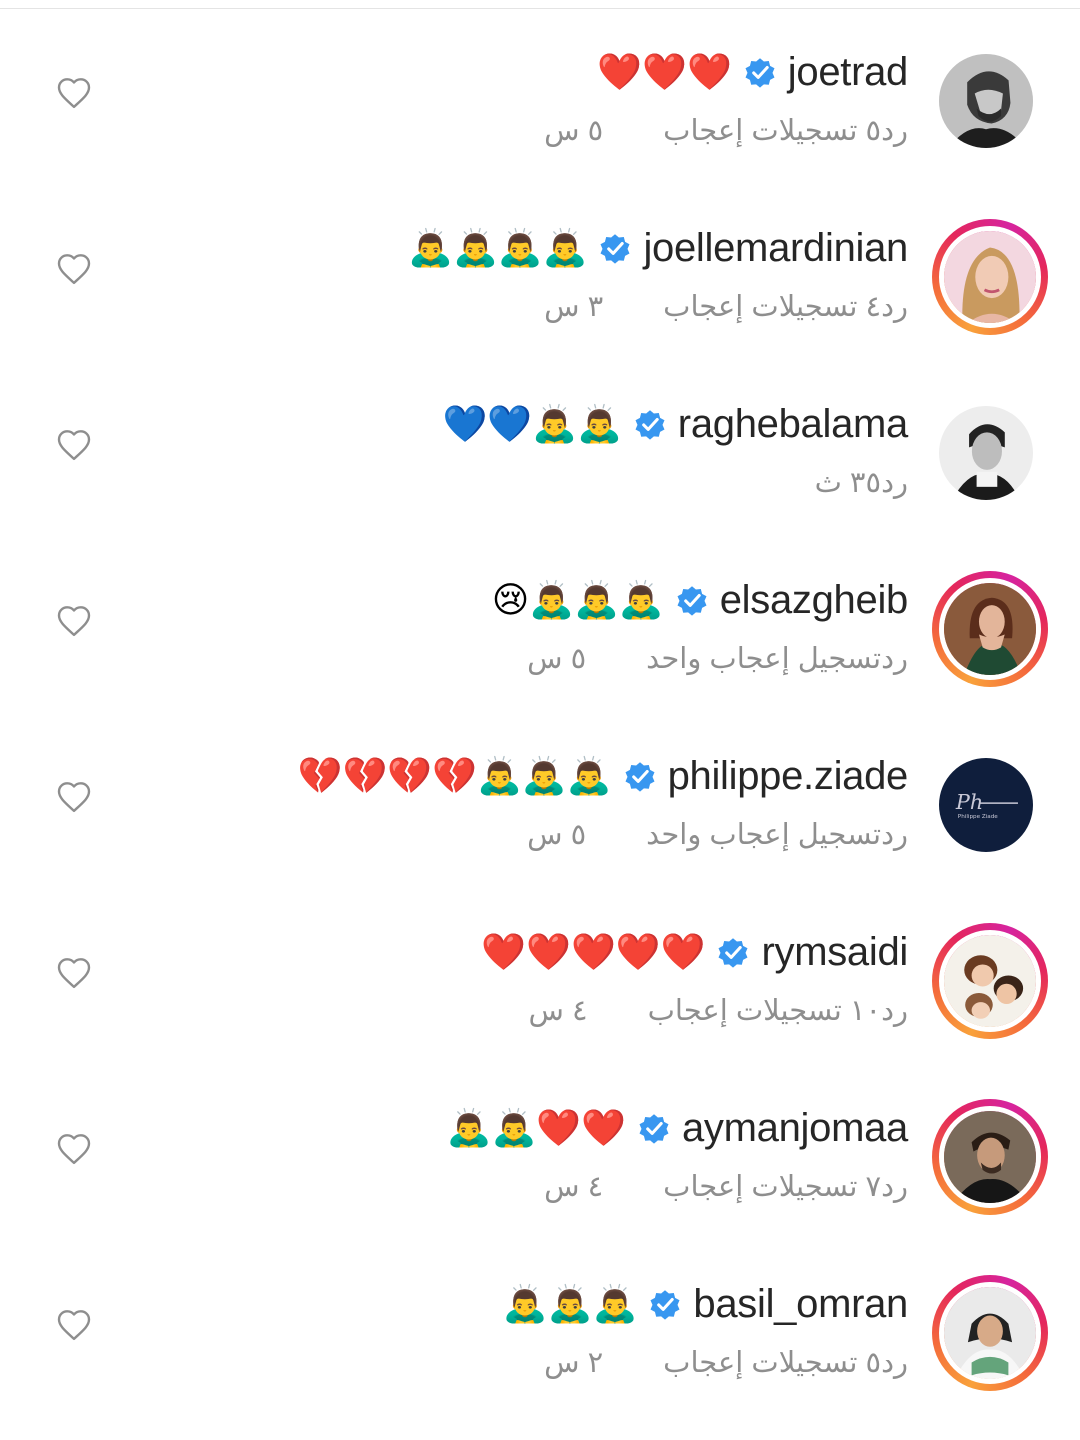  What do you see at coordinates (454, 775) in the screenshot?
I see `comment-text: 💔💔💔💔🙇‍♂️🙇‍♂️🙇‍♂️` at bounding box center [454, 775].